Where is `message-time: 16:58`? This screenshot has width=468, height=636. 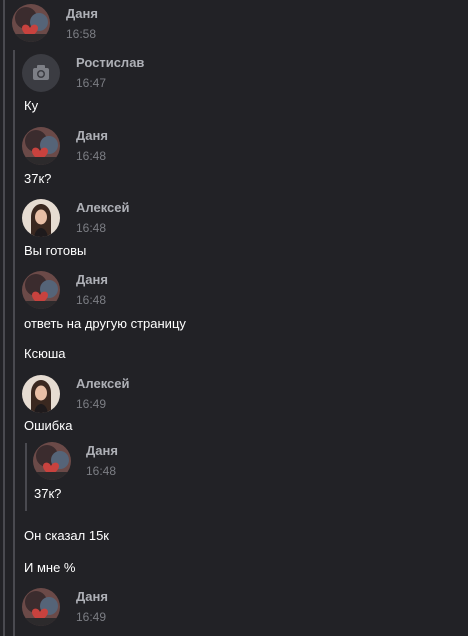
message-time: 16:58 is located at coordinates (81, 34).